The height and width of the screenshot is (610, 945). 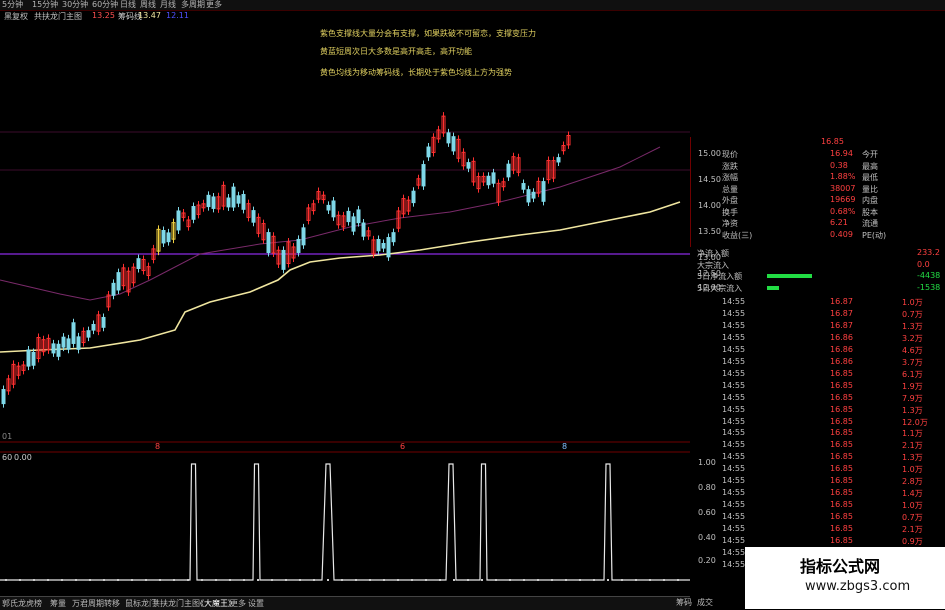 What do you see at coordinates (565, 446) in the screenshot?
I see `x-marker-4: 8` at bounding box center [565, 446].